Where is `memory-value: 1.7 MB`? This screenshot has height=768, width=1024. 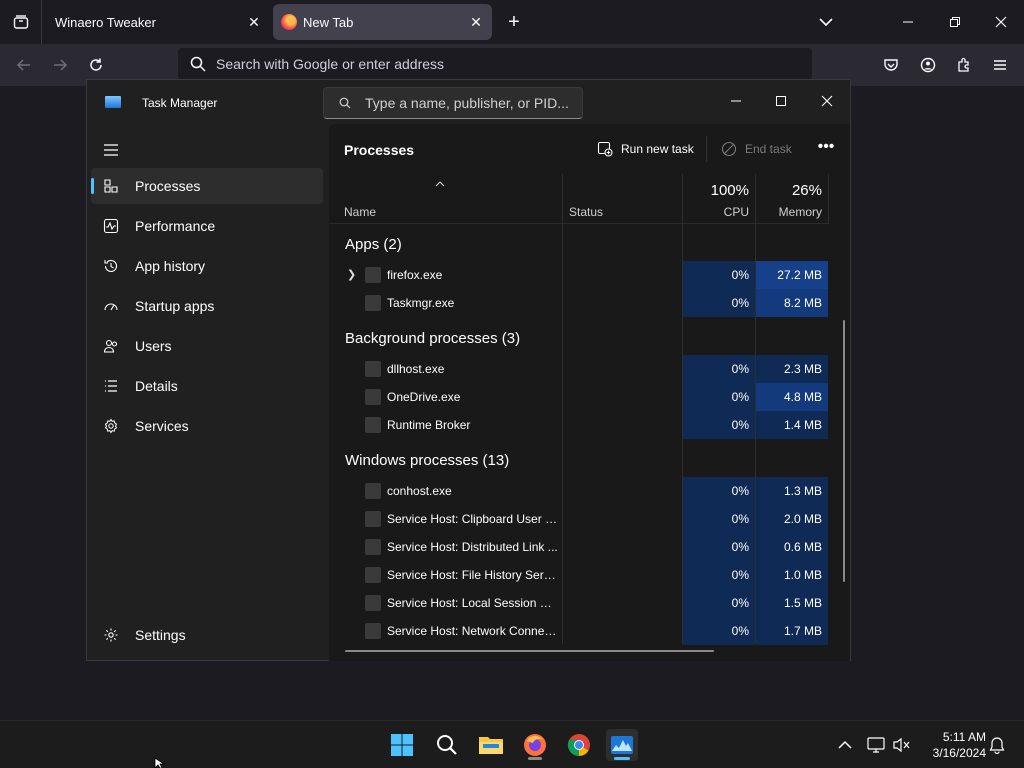 memory-value: 1.7 MB is located at coordinates (792, 631).